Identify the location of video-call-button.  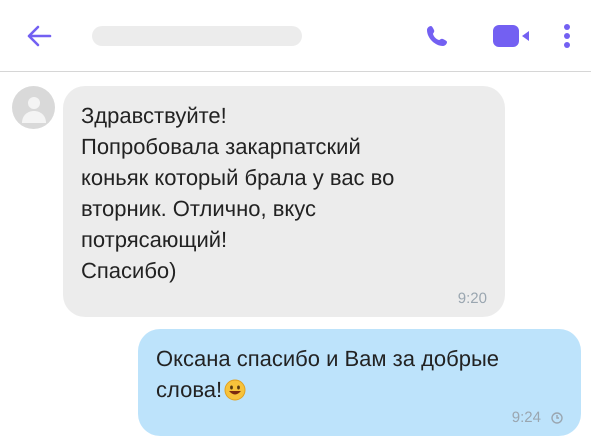
(511, 35).